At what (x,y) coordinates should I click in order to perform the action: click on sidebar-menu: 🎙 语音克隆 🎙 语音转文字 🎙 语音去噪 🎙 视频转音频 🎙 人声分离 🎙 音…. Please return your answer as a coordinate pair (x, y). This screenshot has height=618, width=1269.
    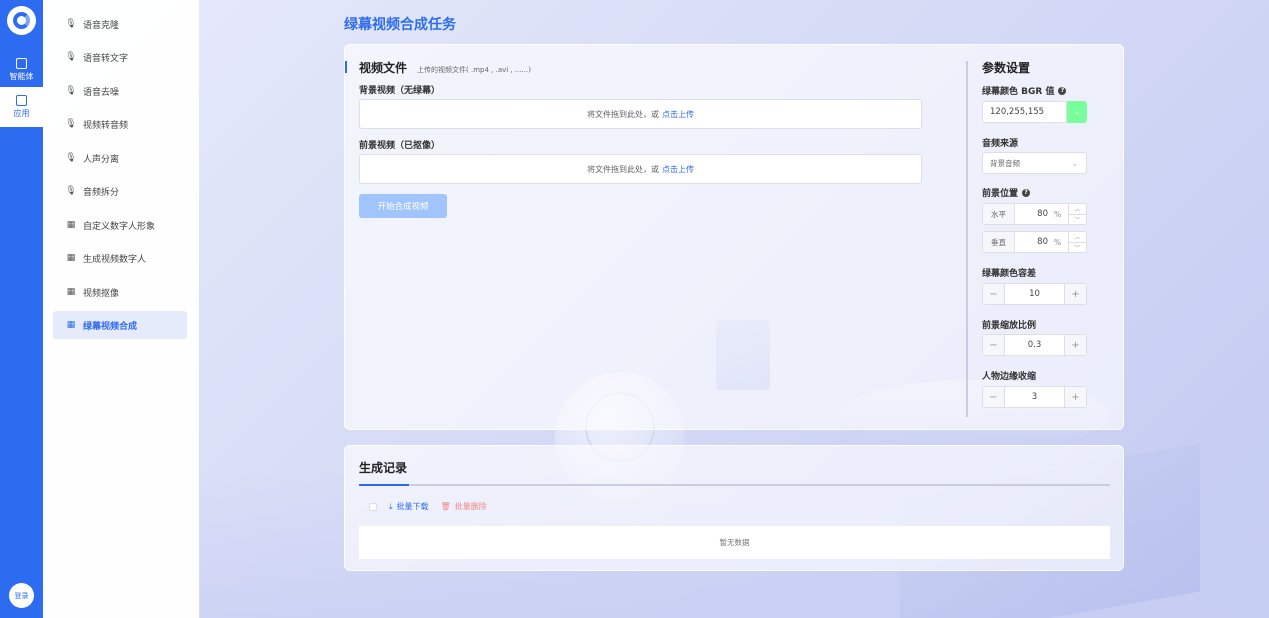
    Looking at the image, I should click on (121, 309).